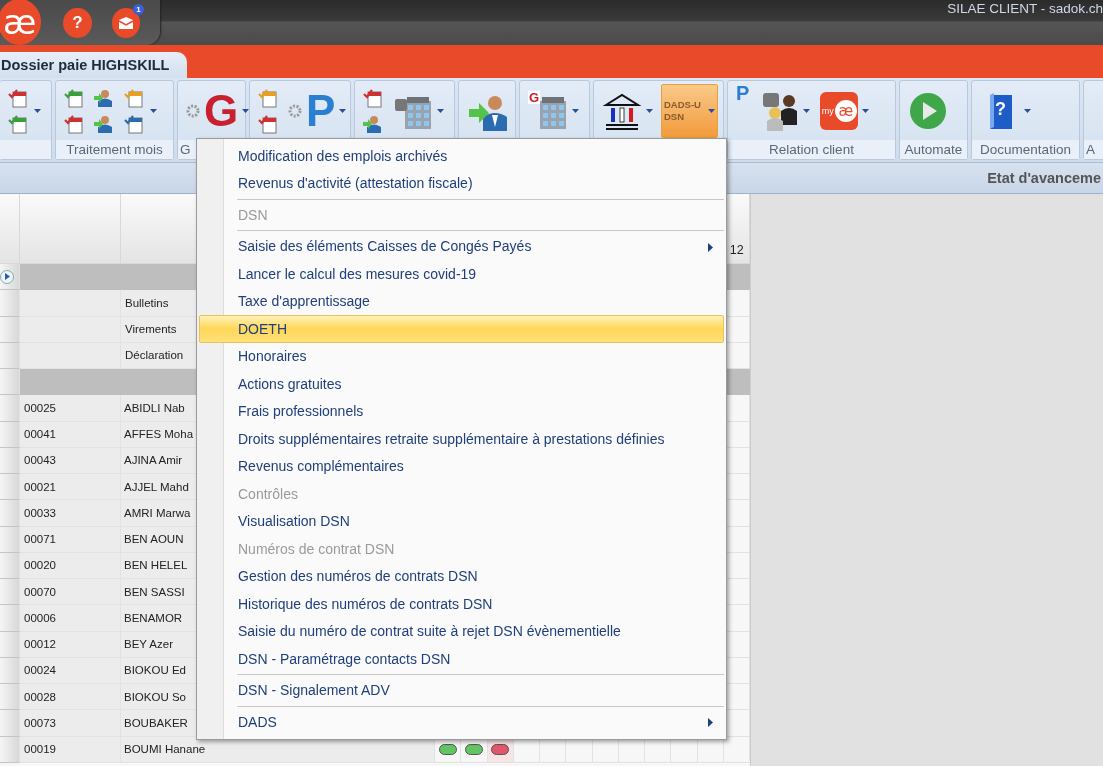 Image resolution: width=1103 pixels, height=766 pixels. I want to click on play-icon, so click(928, 110).